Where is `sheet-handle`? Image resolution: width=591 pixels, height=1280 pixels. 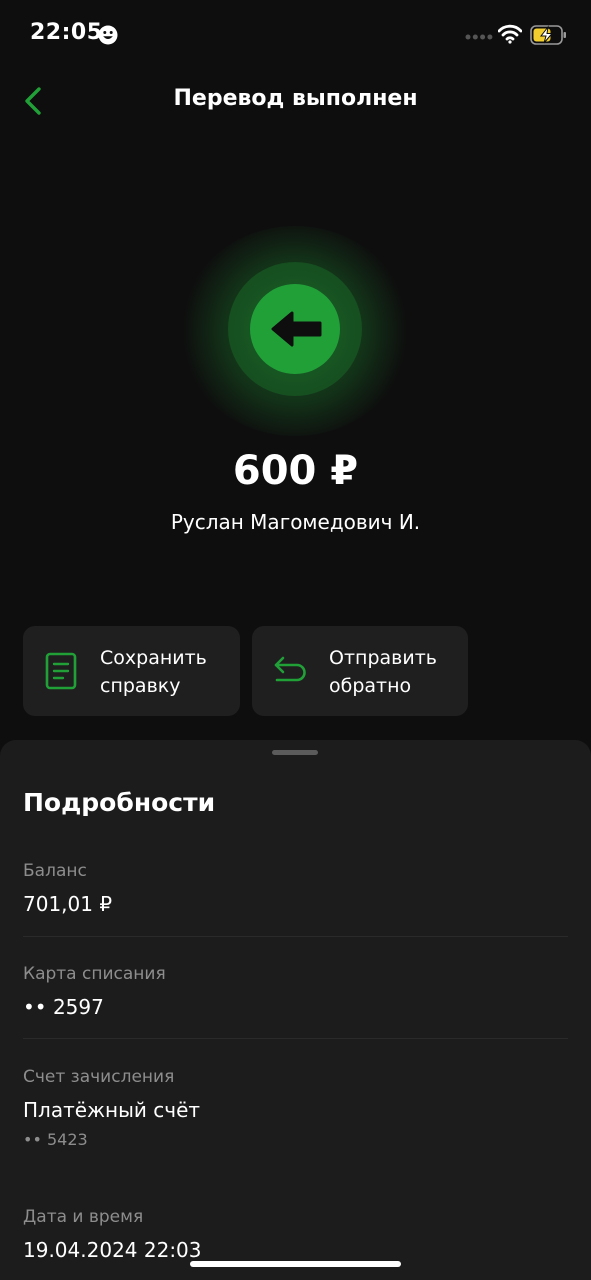
sheet-handle is located at coordinates (295, 752).